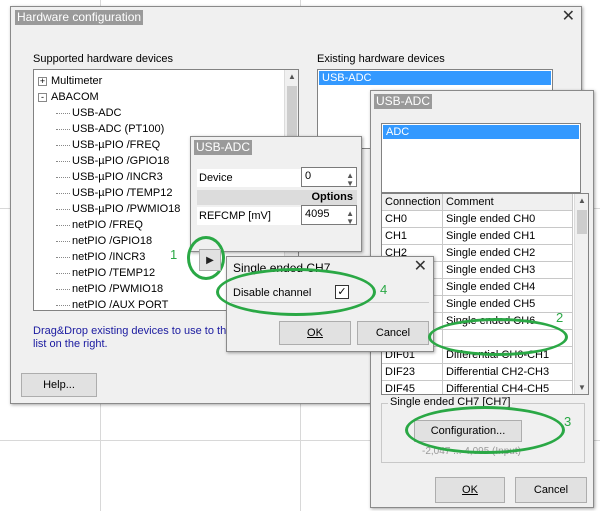 This screenshot has height=511, width=600. What do you see at coordinates (42, 81) in the screenshot?
I see `expand-icon: +` at bounding box center [42, 81].